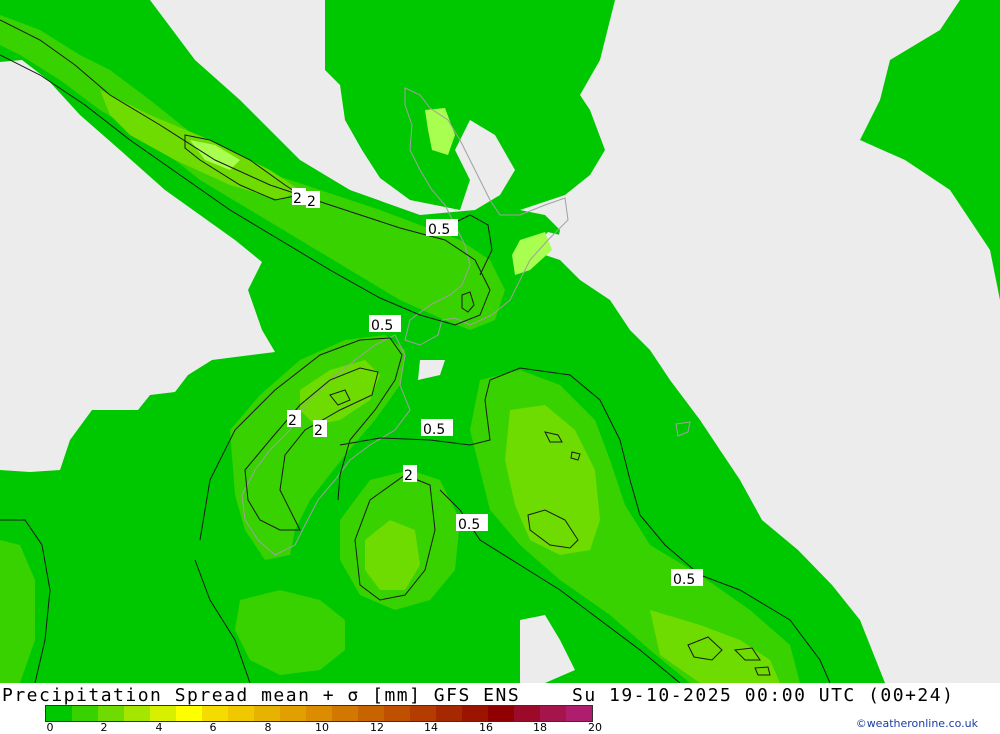  Describe the element at coordinates (377, 727) in the screenshot. I see `scale-tick: 12` at that location.